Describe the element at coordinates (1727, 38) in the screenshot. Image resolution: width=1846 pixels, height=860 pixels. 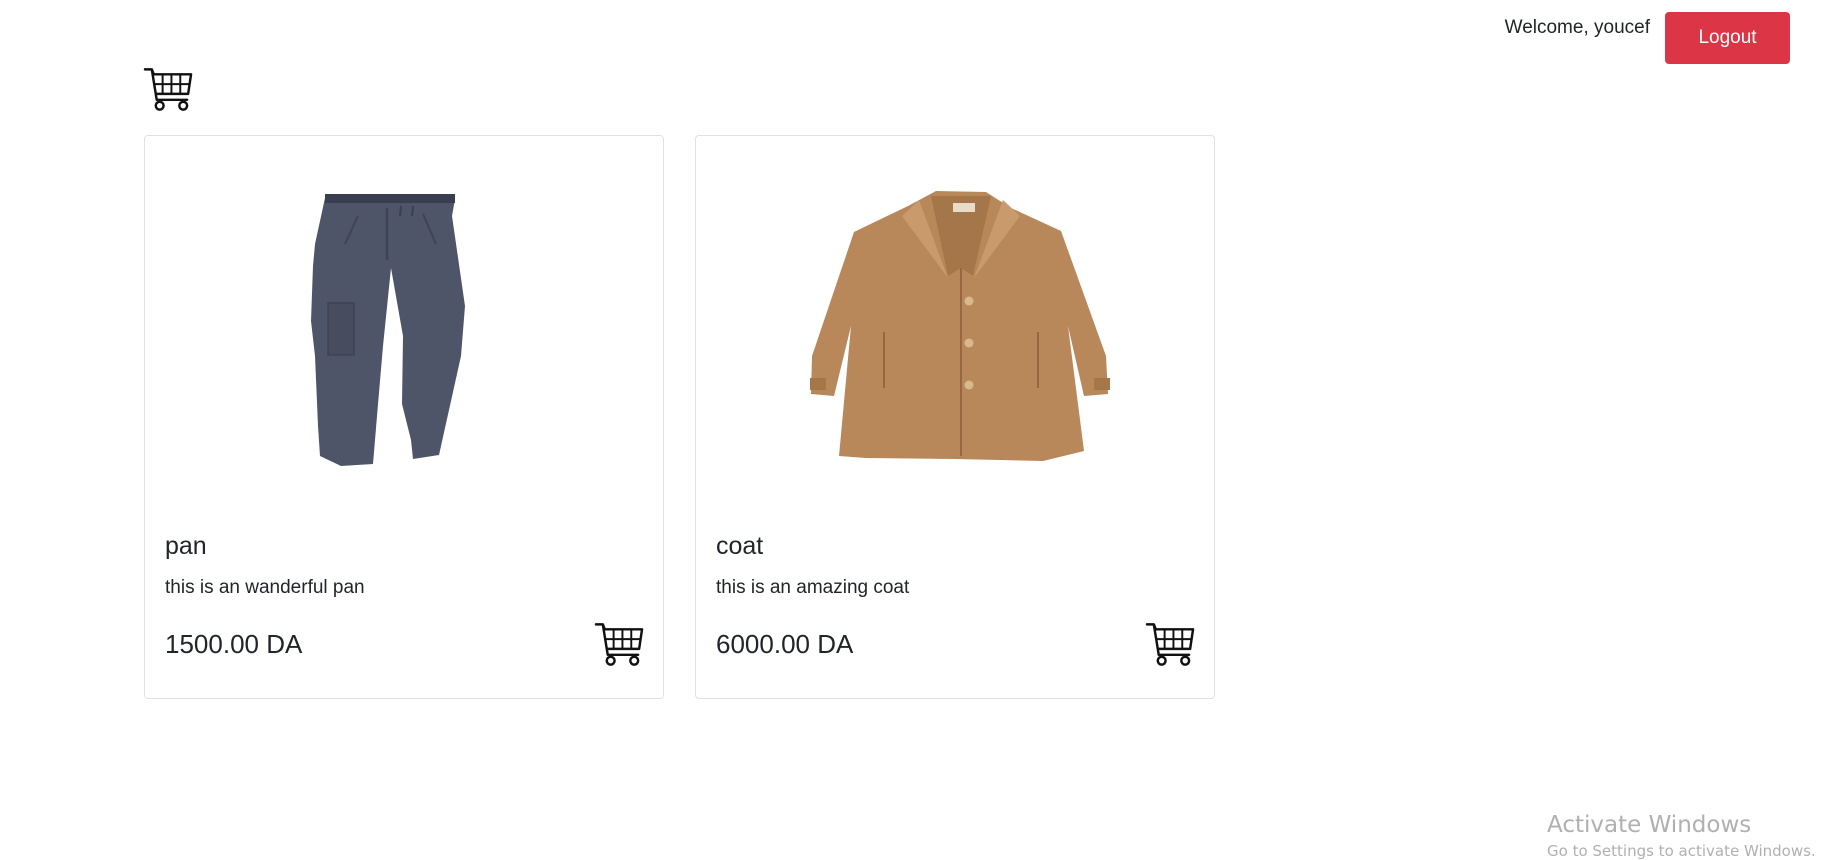
I see `logout-button: Logout` at that location.